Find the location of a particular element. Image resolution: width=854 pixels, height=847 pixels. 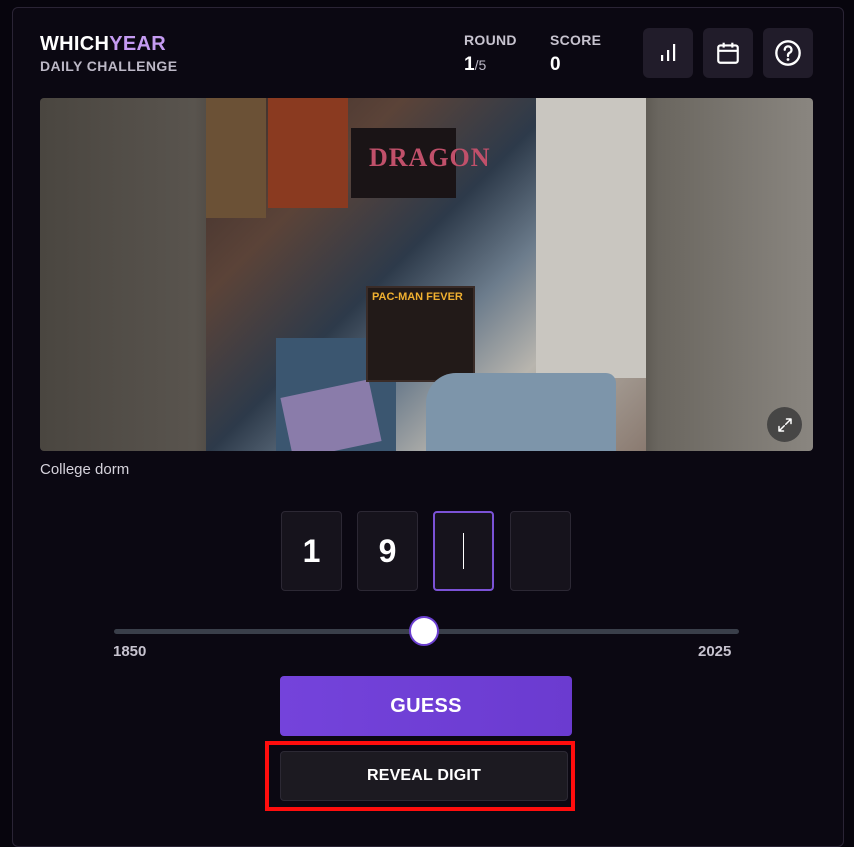

expand-button is located at coordinates (784, 424).